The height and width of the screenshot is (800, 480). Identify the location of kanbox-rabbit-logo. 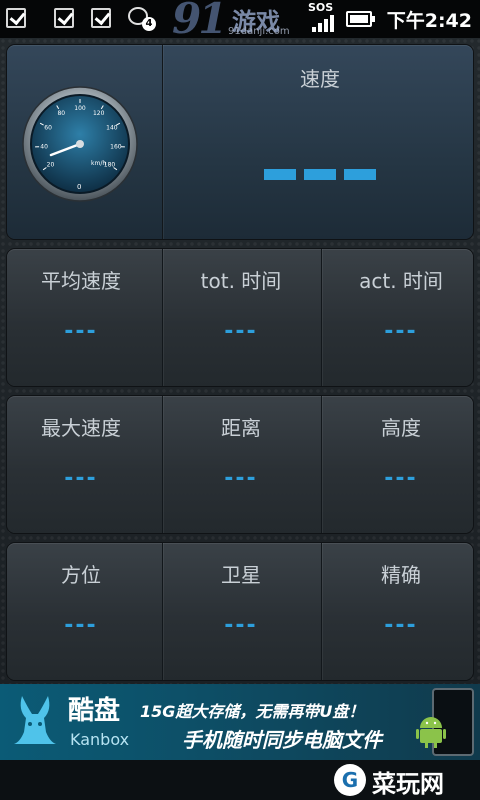
(35, 720).